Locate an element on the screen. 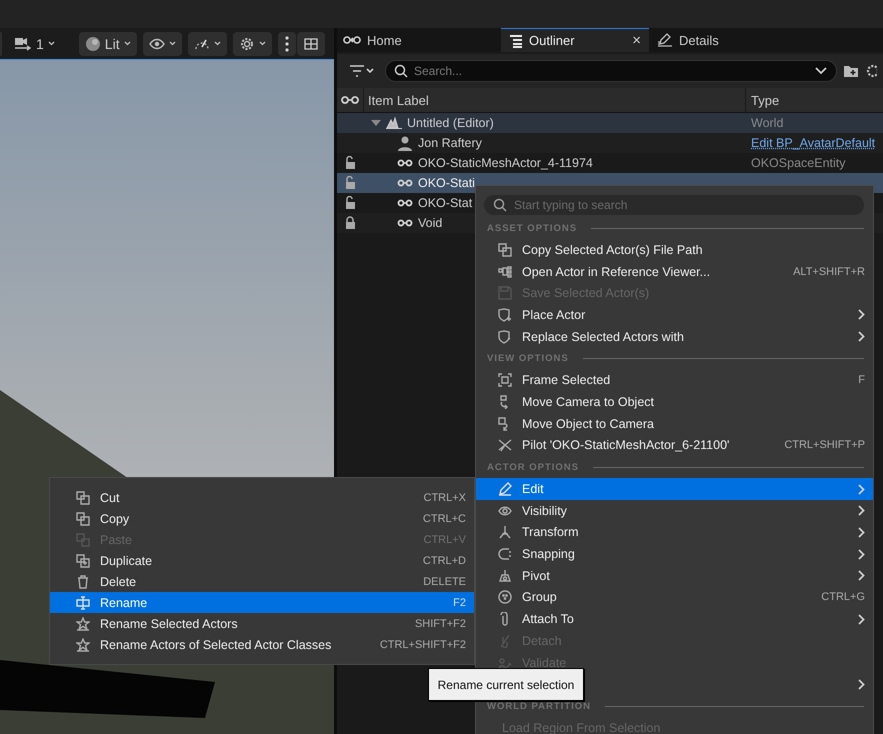  section-heading: WORLD PARTITION is located at coordinates (539, 706).